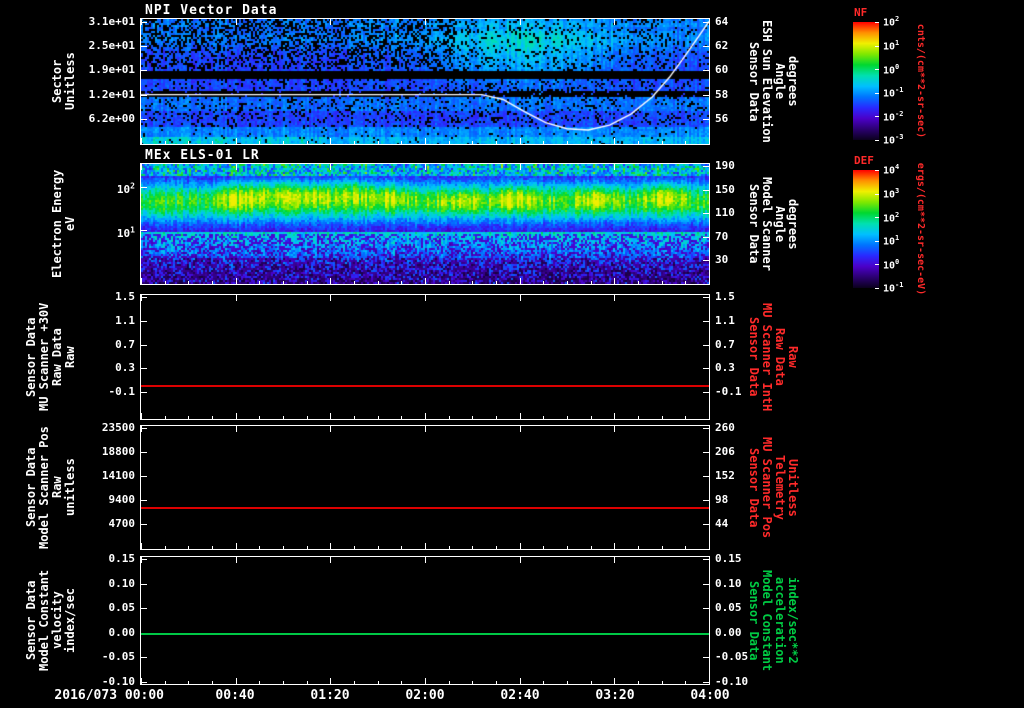 This screenshot has width=1024, height=708. Describe the element at coordinates (63, 224) in the screenshot. I see `els-y-axis-label: Electron Energy eV` at that location.